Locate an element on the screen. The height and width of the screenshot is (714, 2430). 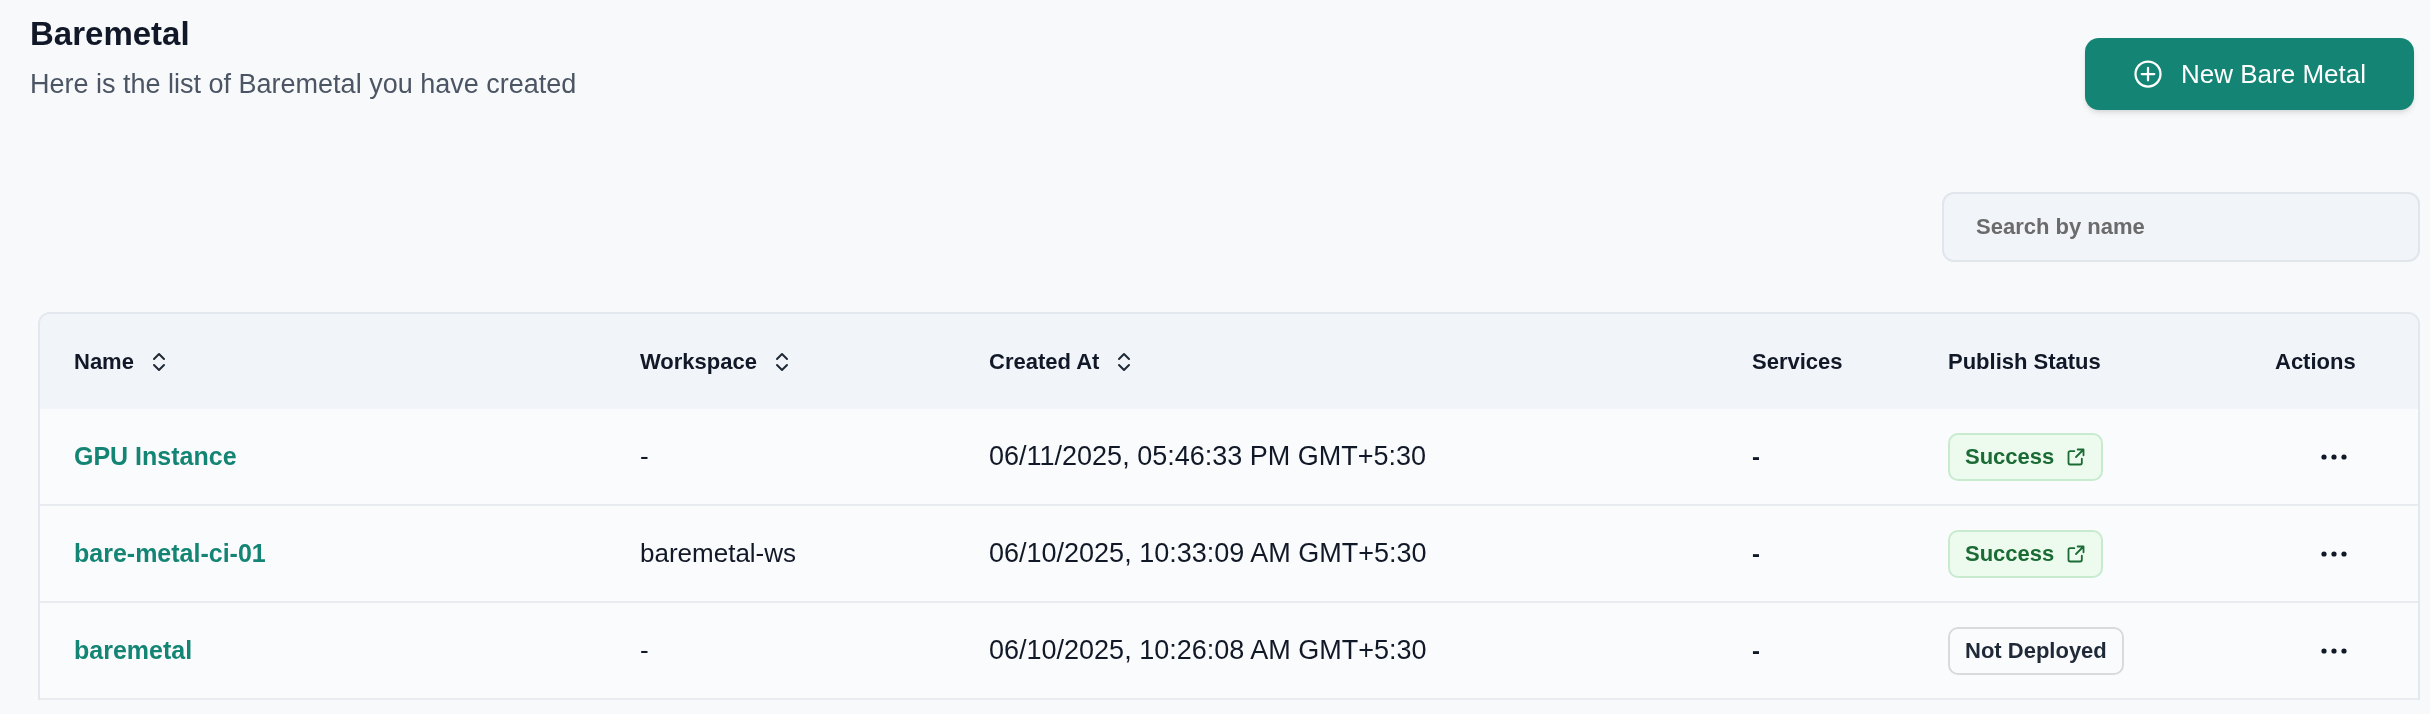
status-badge: Not Deployed is located at coordinates (2036, 650).